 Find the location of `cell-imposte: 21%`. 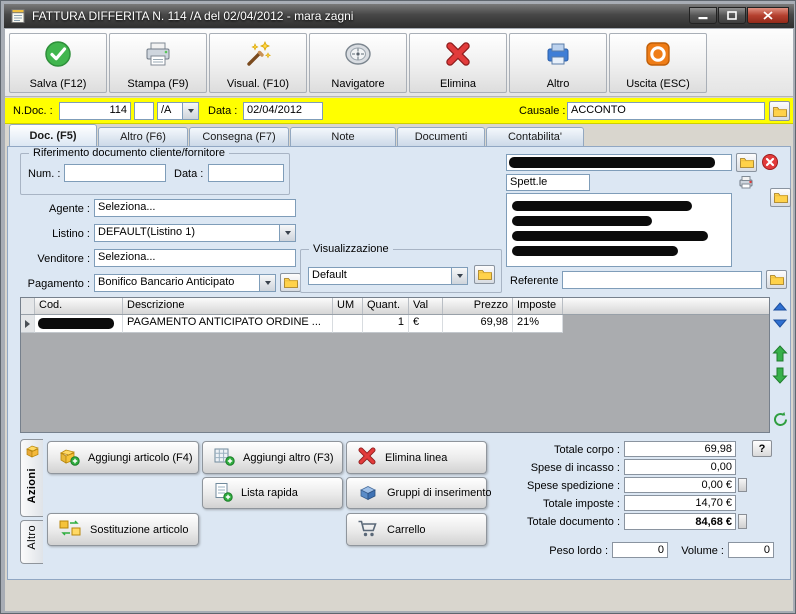

cell-imposte: 21% is located at coordinates (538, 324).